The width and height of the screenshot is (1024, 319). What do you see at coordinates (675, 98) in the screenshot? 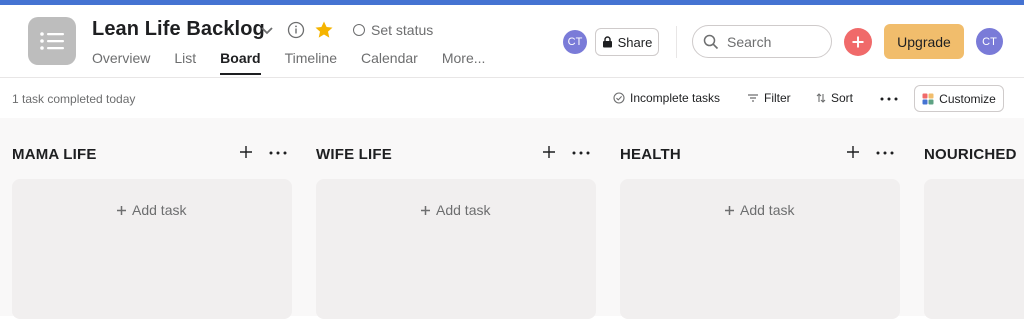
I see `incomplete-tasks-label: Incomplete tasks` at bounding box center [675, 98].